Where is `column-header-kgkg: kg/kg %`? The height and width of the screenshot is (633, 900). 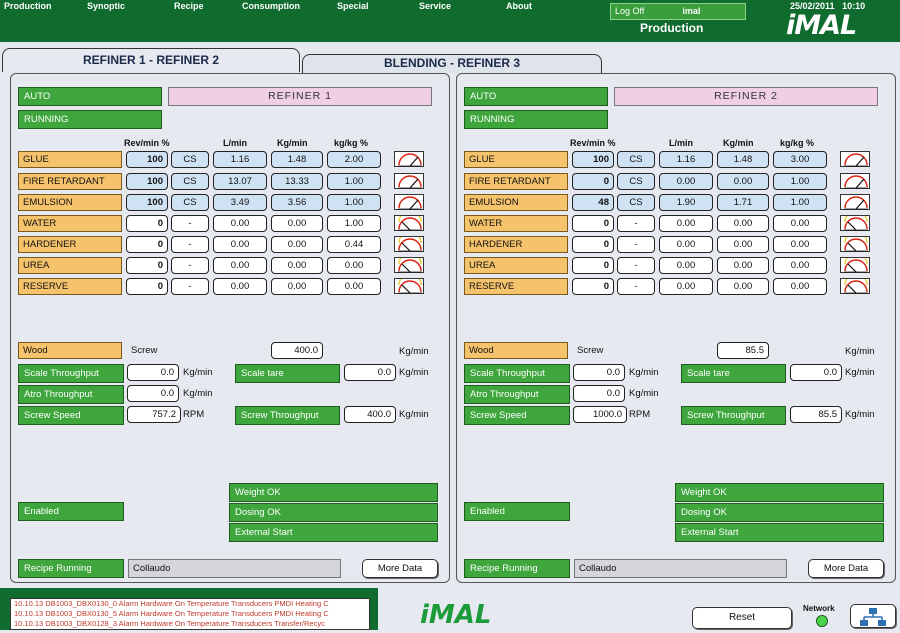 column-header-kgkg: kg/kg % is located at coordinates (351, 143).